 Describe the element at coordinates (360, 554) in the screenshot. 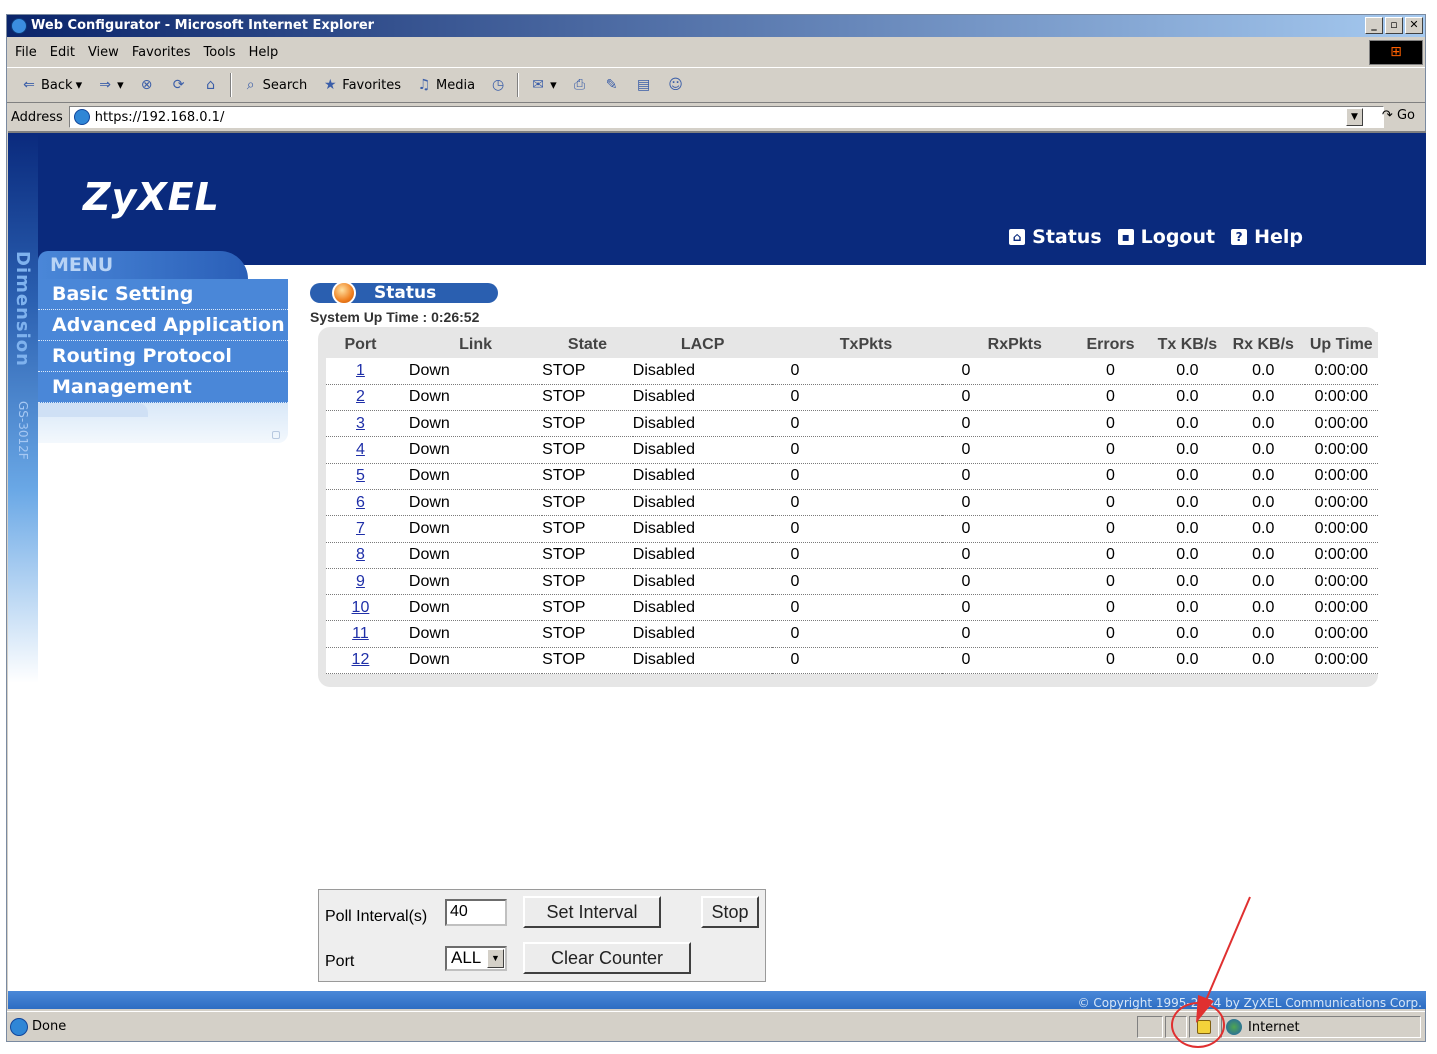

I see `port-link: 8` at that location.